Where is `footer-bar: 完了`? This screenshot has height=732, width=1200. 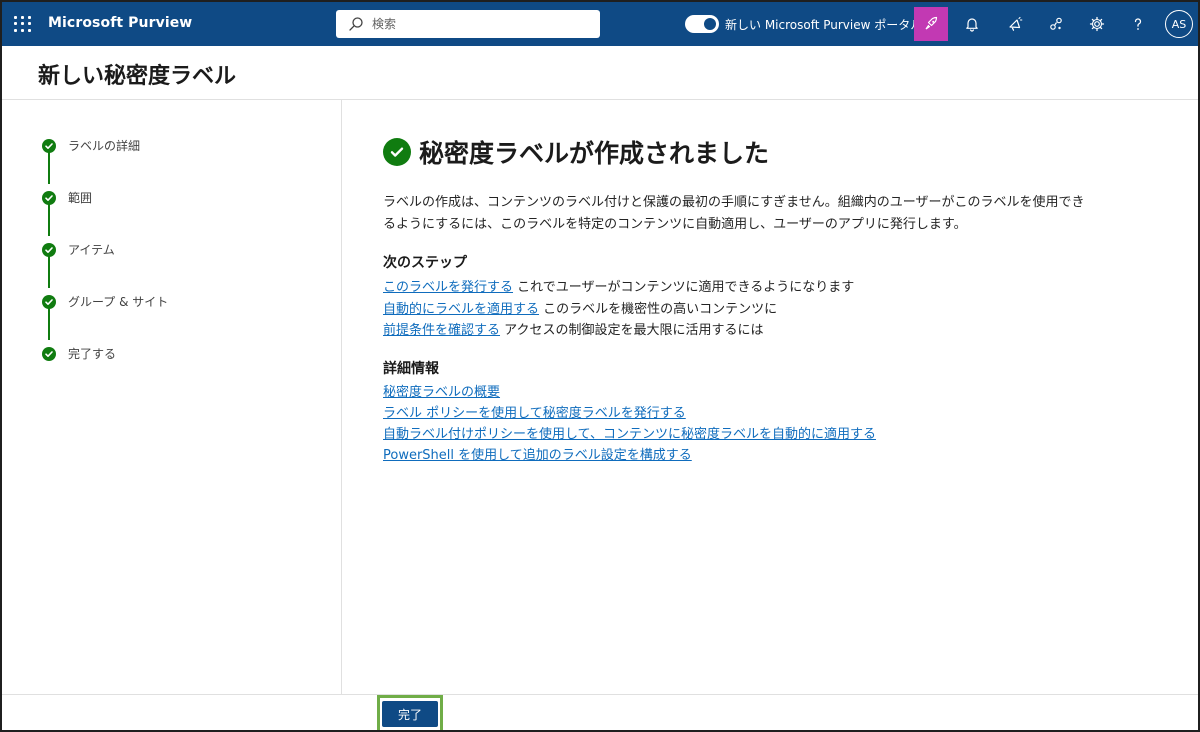
footer-bar: 完了 is located at coordinates (600, 712).